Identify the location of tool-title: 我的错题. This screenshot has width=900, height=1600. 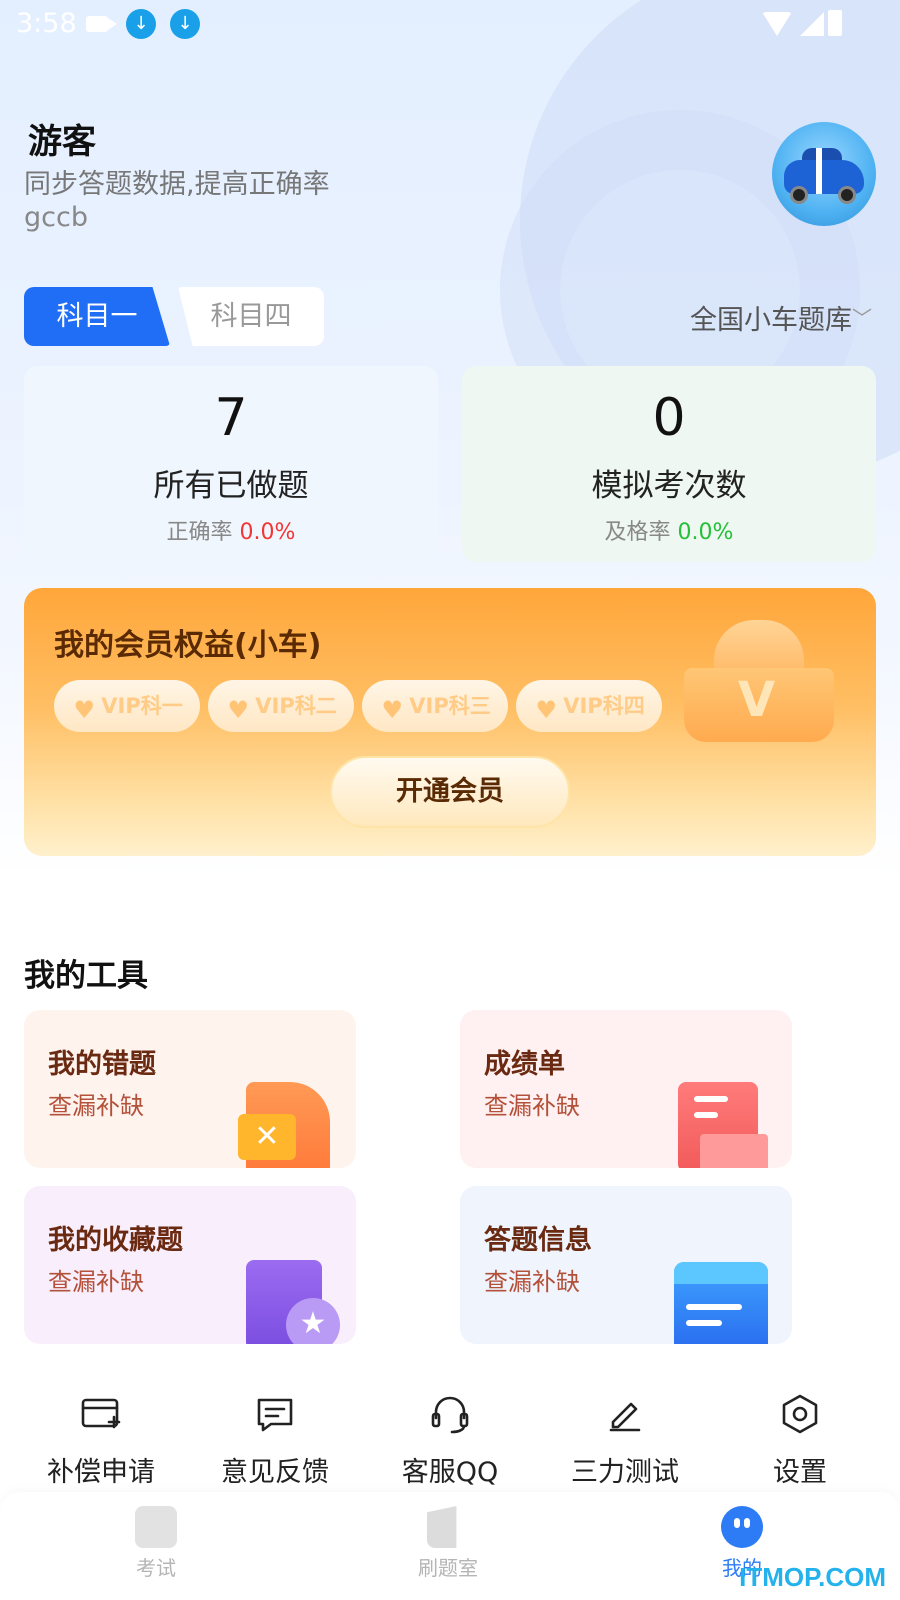
(102, 1064).